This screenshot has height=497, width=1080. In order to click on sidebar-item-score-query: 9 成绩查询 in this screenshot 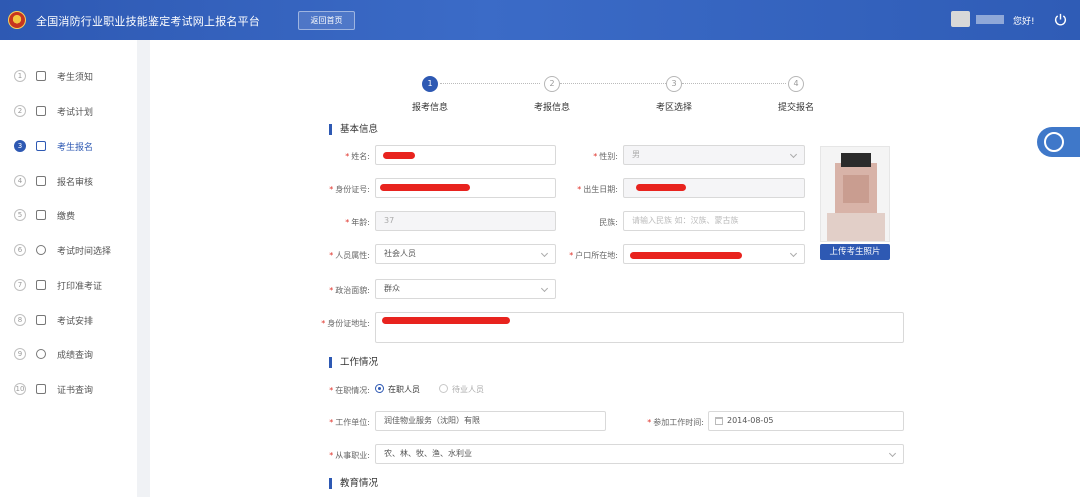, I will do `click(68, 354)`.